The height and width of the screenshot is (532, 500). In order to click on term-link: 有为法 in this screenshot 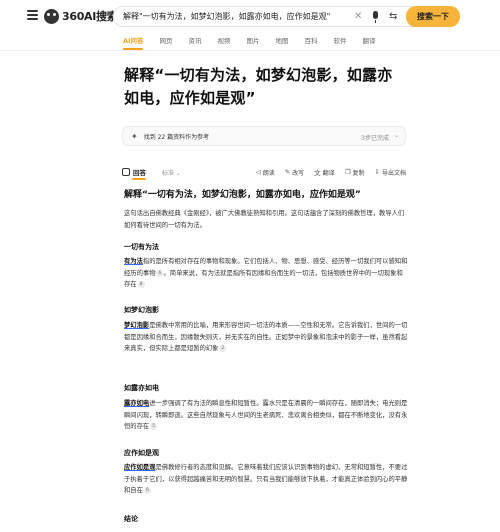, I will do `click(133, 261)`.